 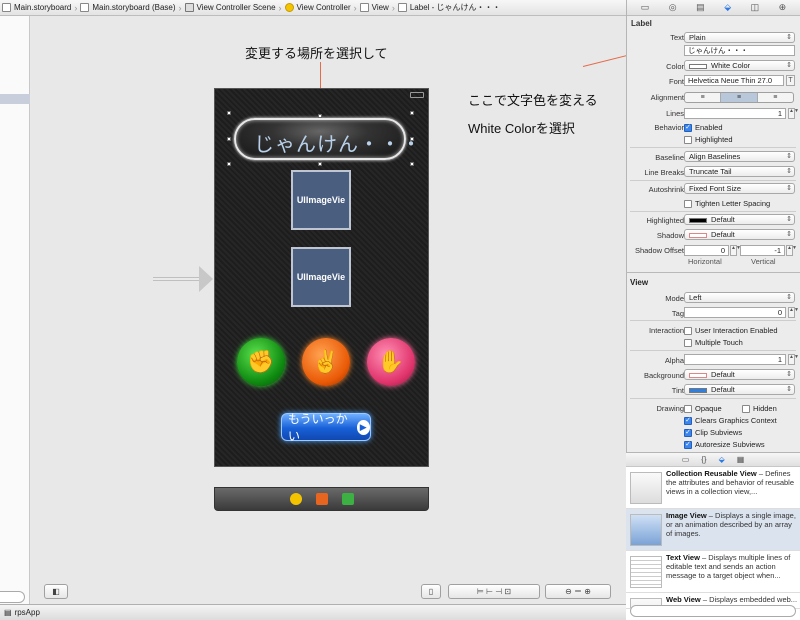 I want to click on lines-stepper: ▲▼, so click(x=793, y=113).